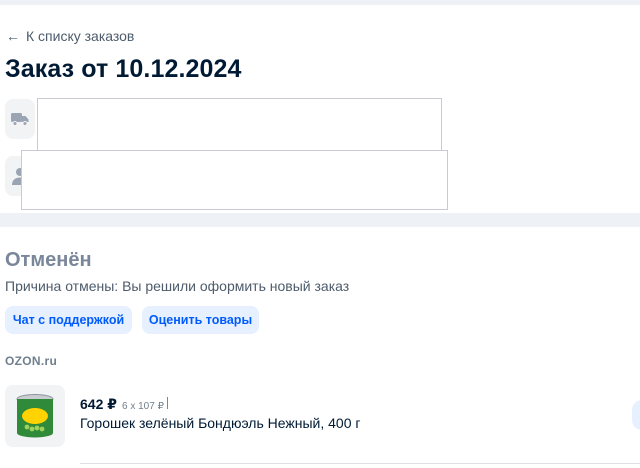  Describe the element at coordinates (200, 320) in the screenshot. I see `rate-products-button: Оценить товары` at that location.